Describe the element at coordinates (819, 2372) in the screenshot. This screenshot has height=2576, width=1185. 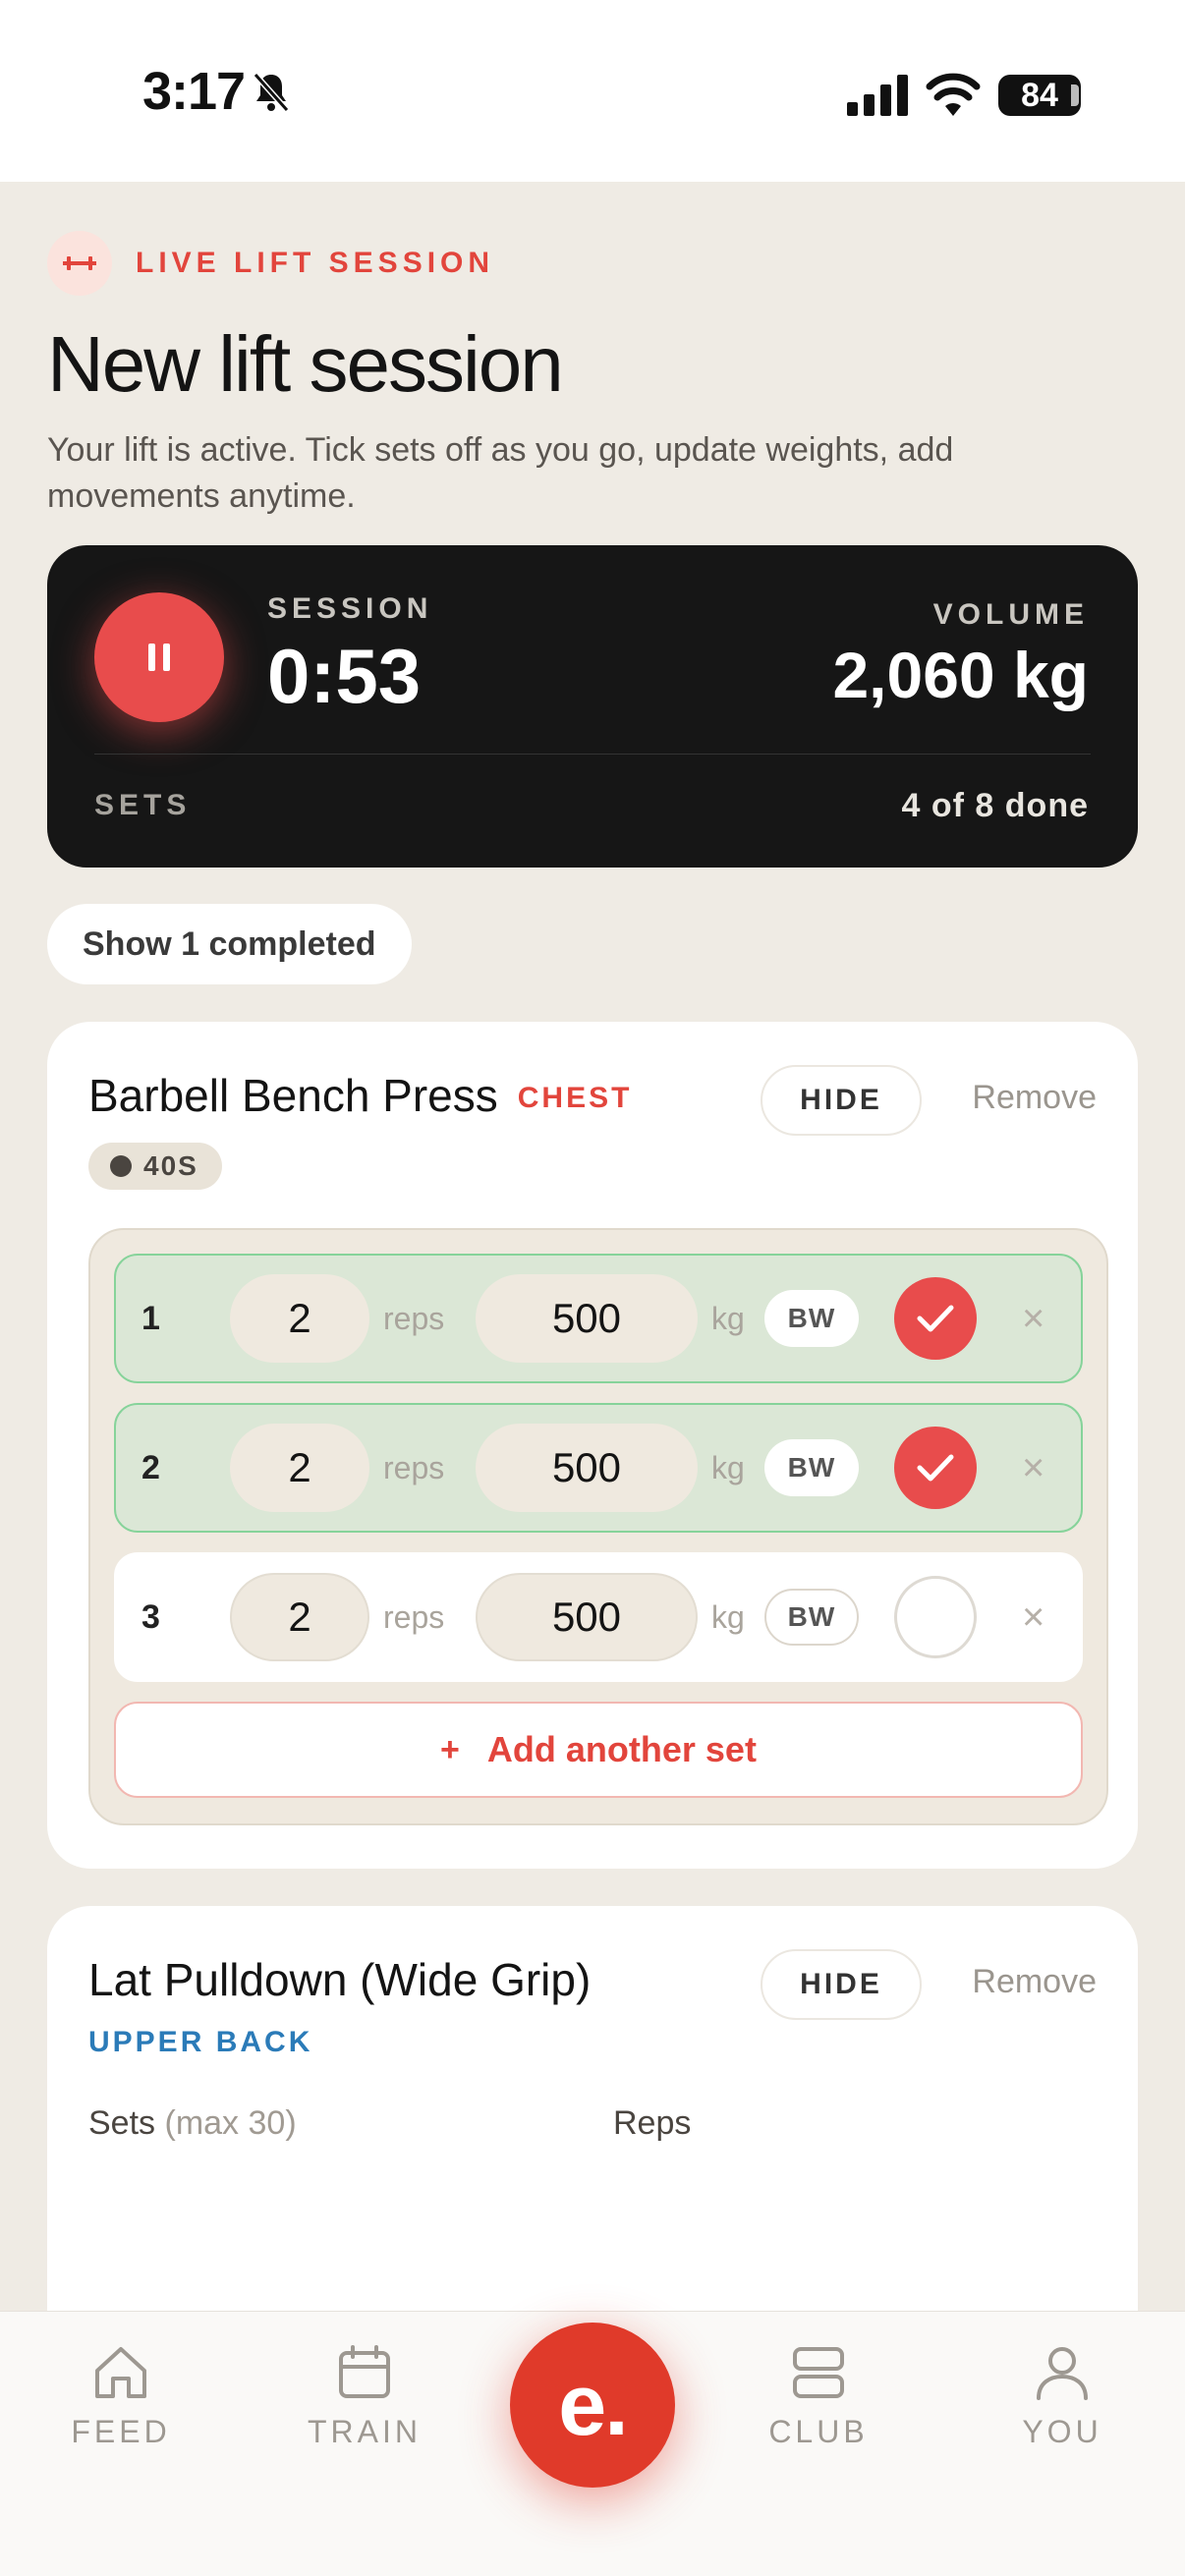
I see `stack-icon` at that location.